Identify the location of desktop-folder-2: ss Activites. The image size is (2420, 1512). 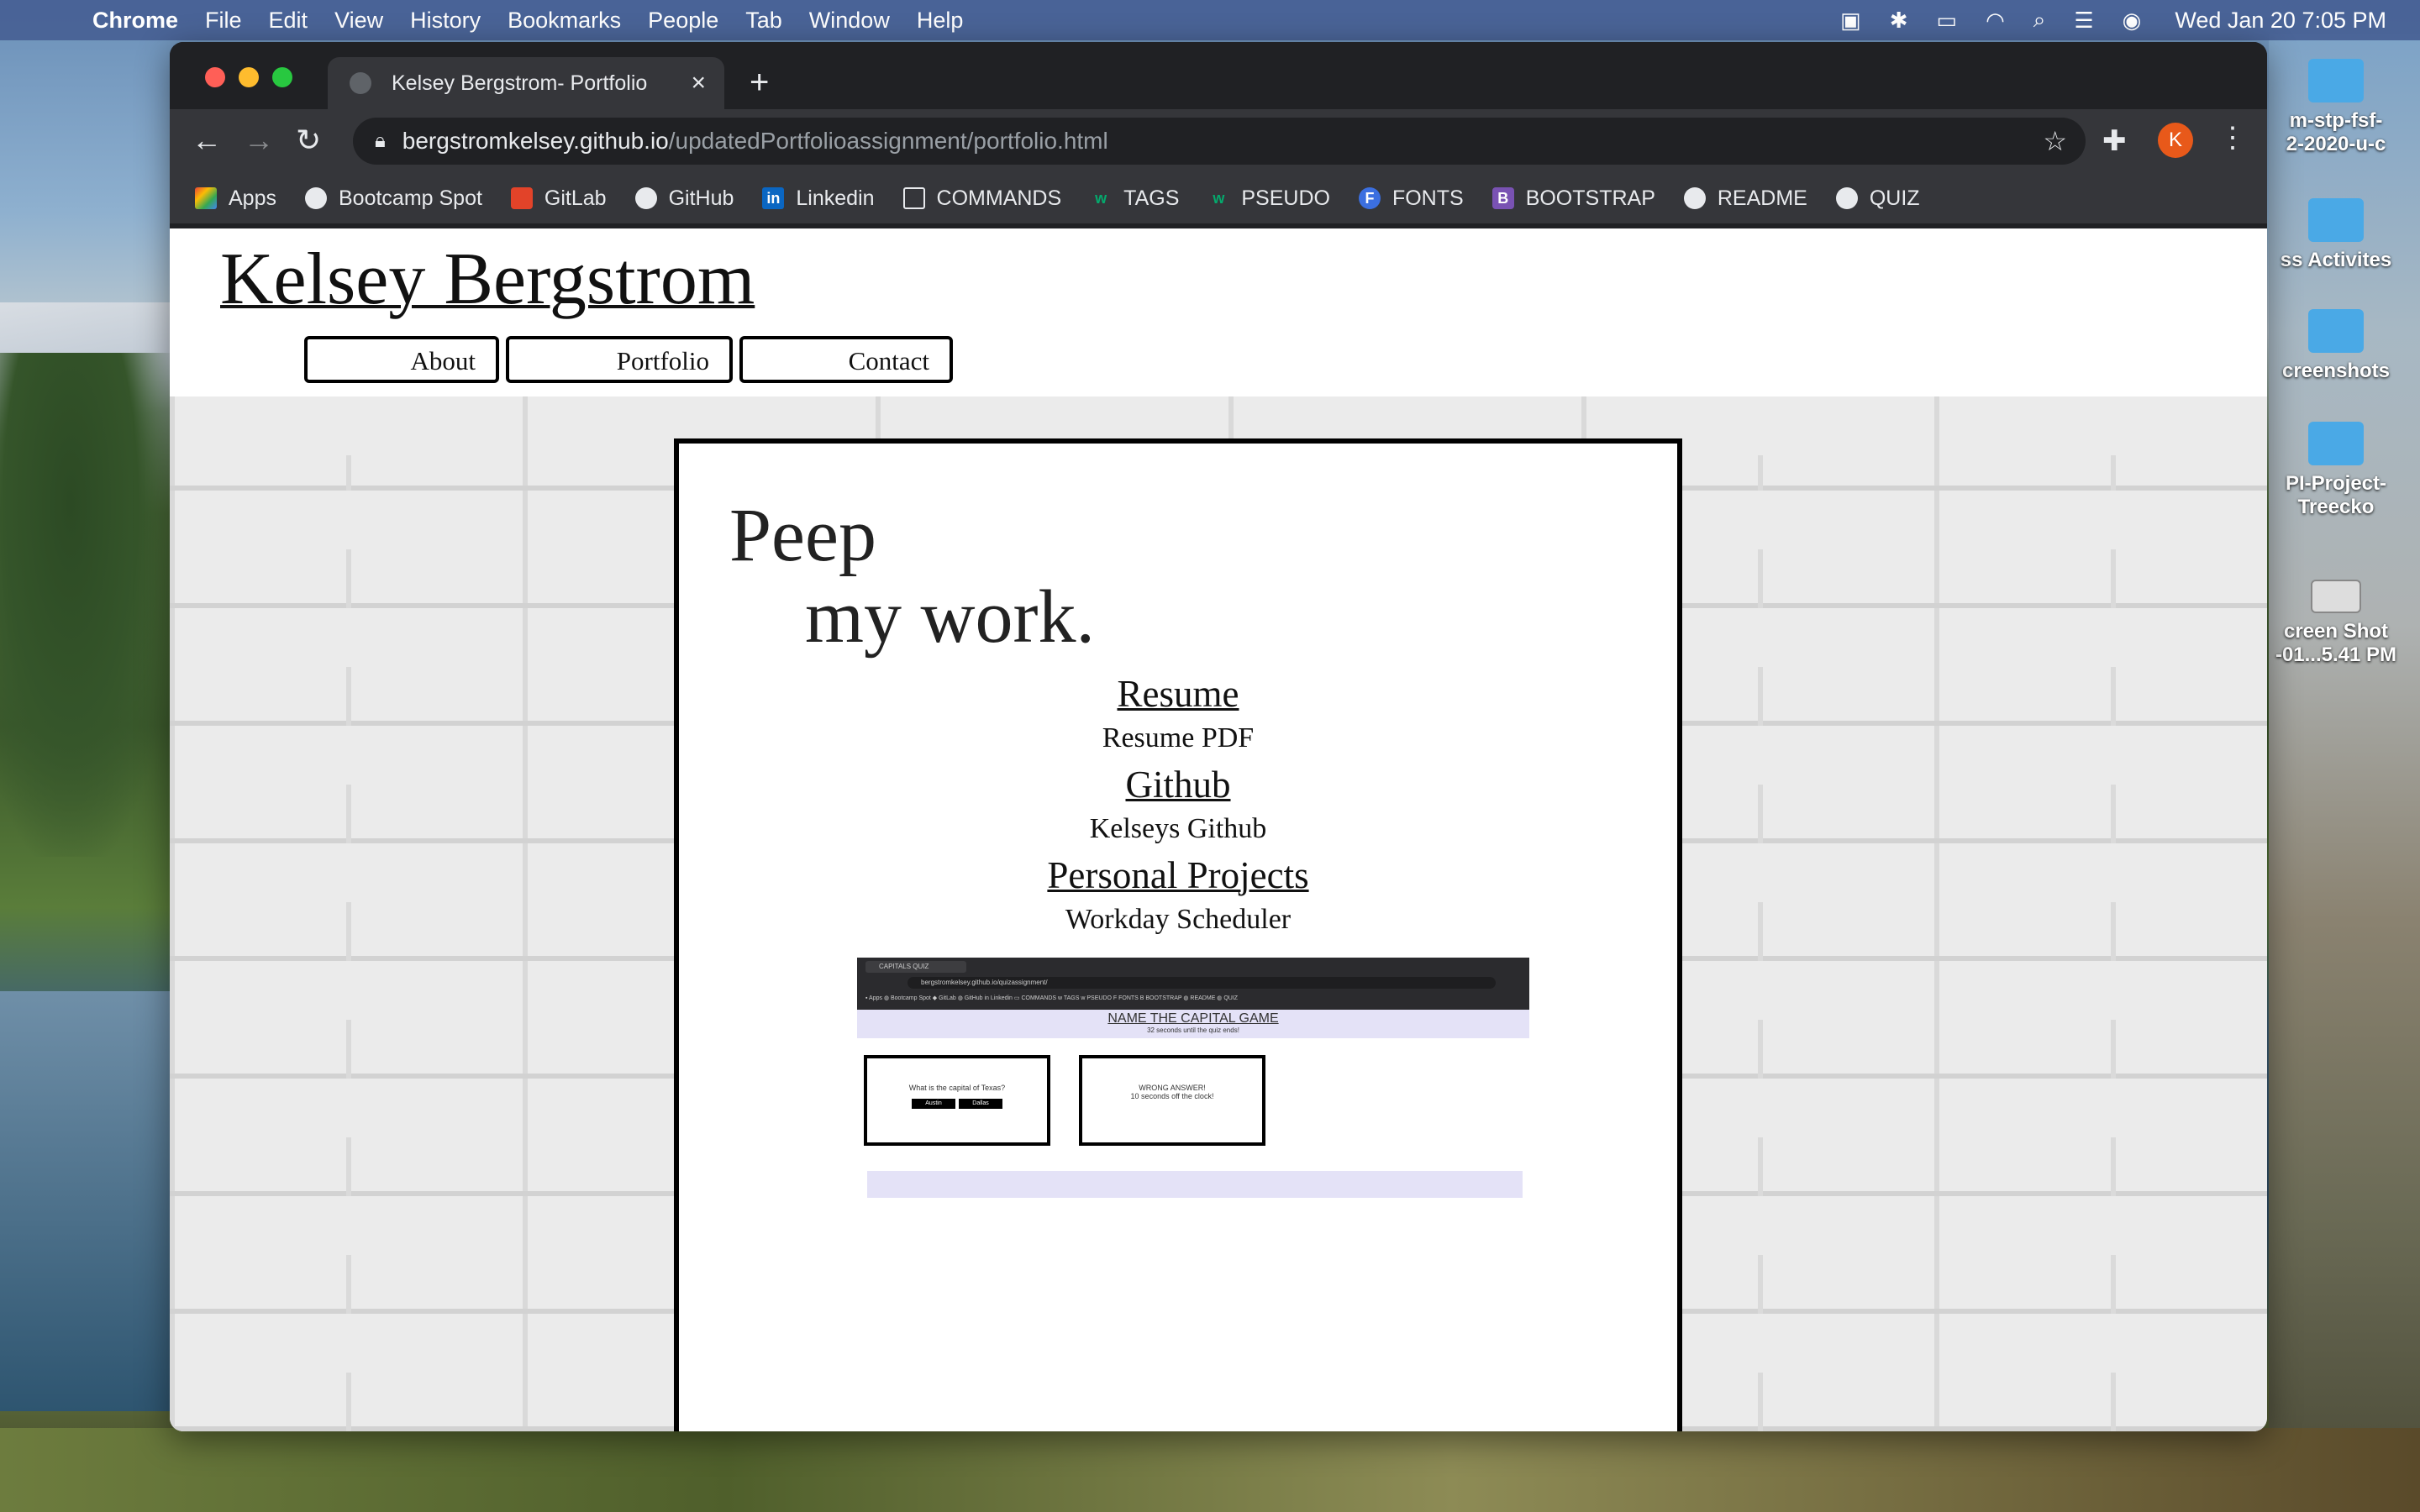
(2336, 235).